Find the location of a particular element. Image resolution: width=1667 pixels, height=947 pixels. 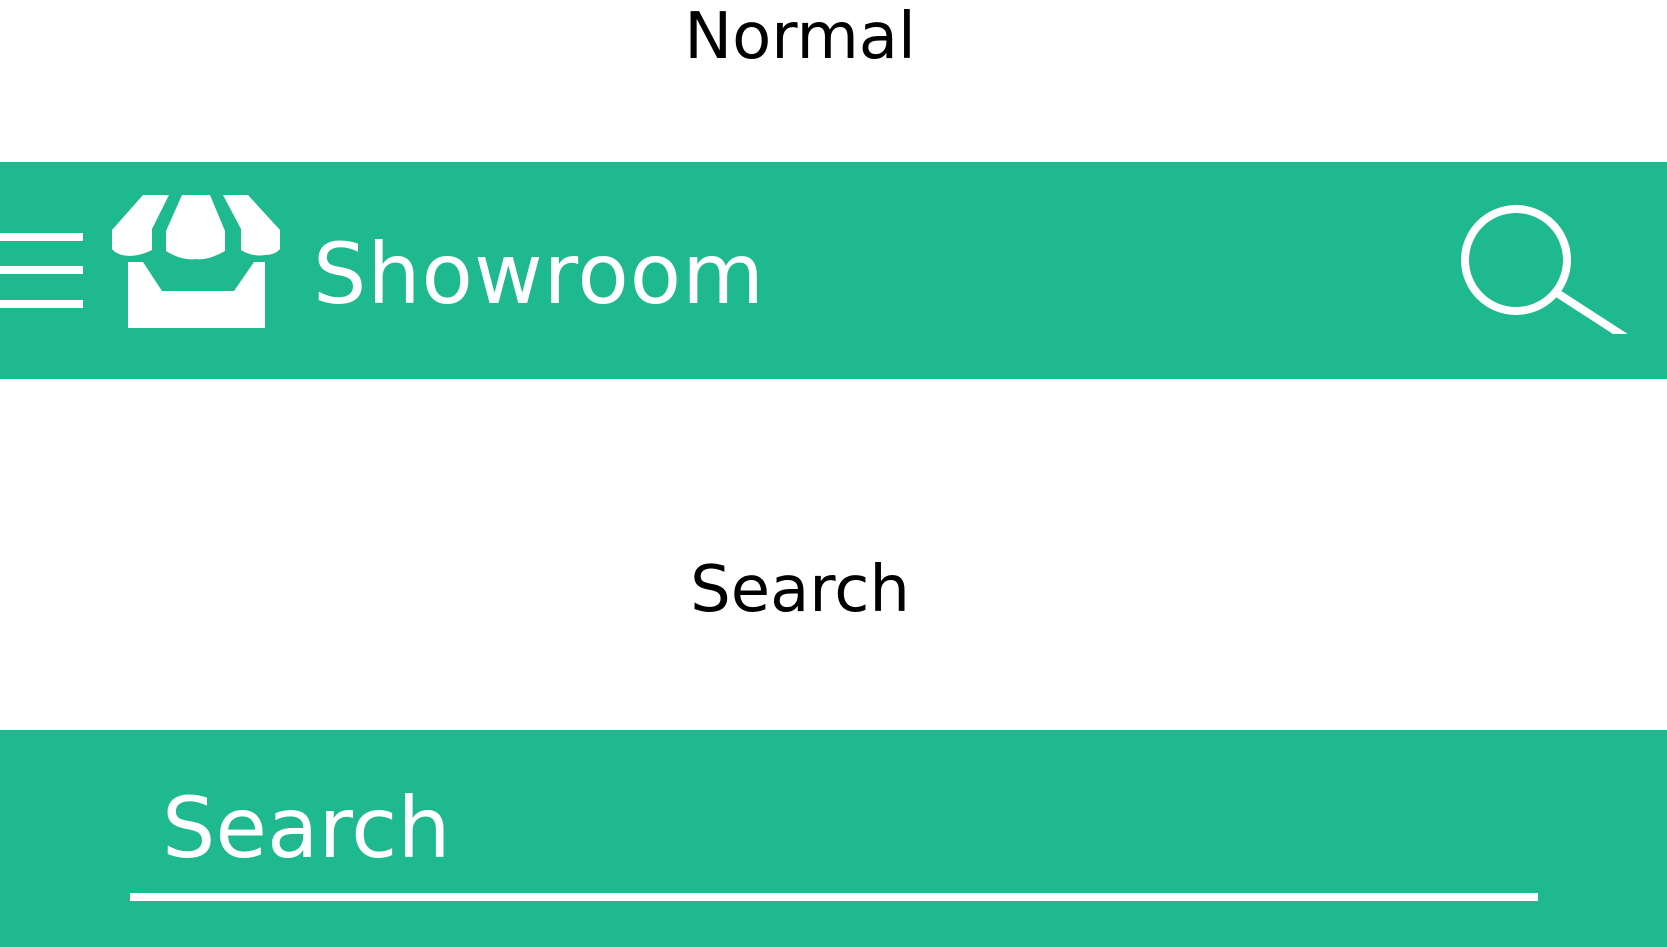

hamburger-menu-icon is located at coordinates (41, 270).